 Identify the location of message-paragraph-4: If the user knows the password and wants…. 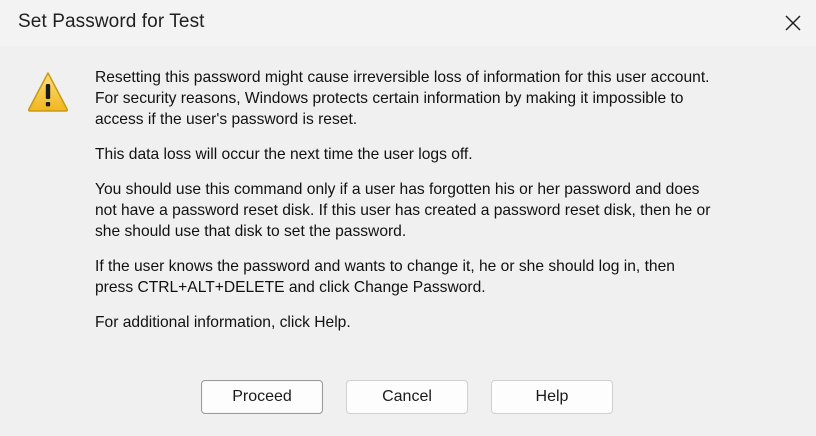
(385, 277).